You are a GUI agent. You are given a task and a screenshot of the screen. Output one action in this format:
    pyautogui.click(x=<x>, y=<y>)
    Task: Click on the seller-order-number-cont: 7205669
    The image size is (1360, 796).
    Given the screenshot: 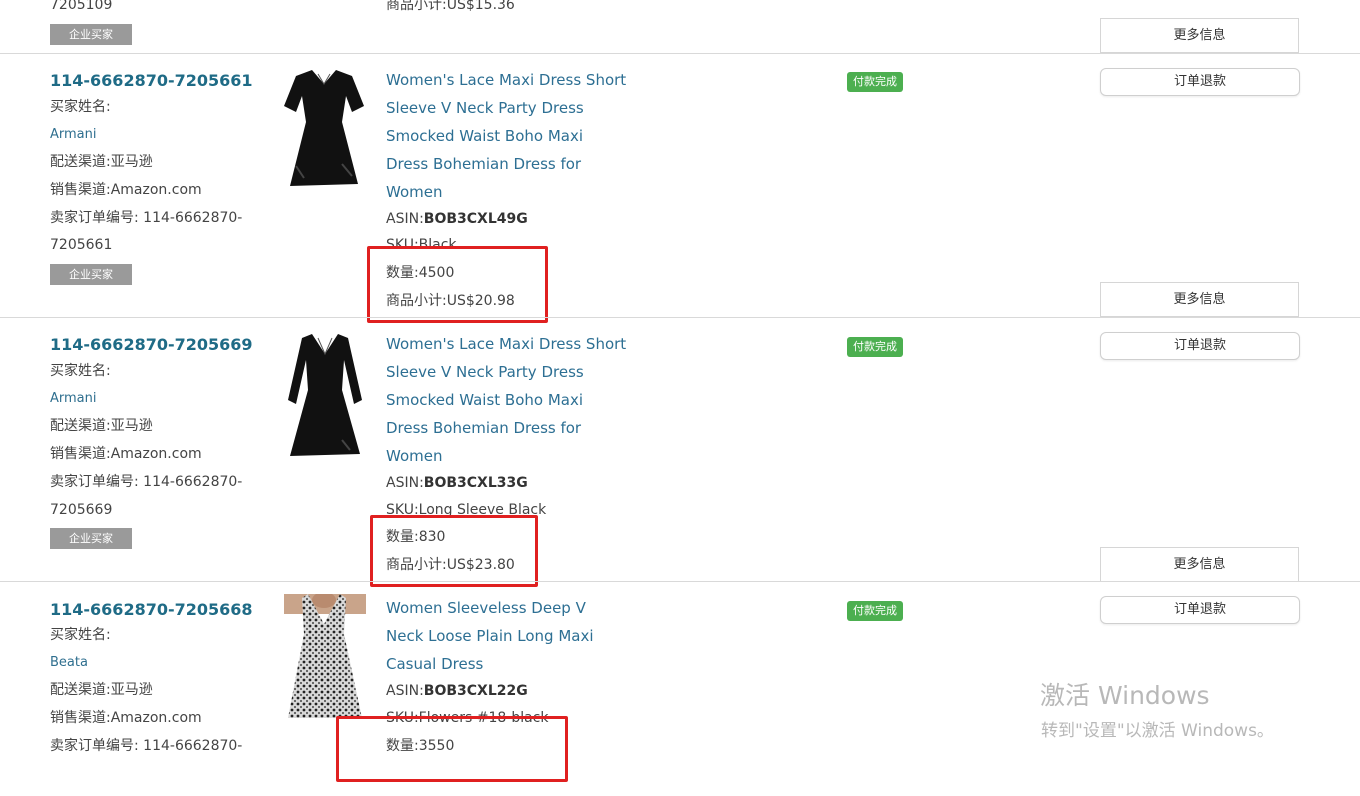 What is the action you would take?
    pyautogui.click(x=81, y=510)
    